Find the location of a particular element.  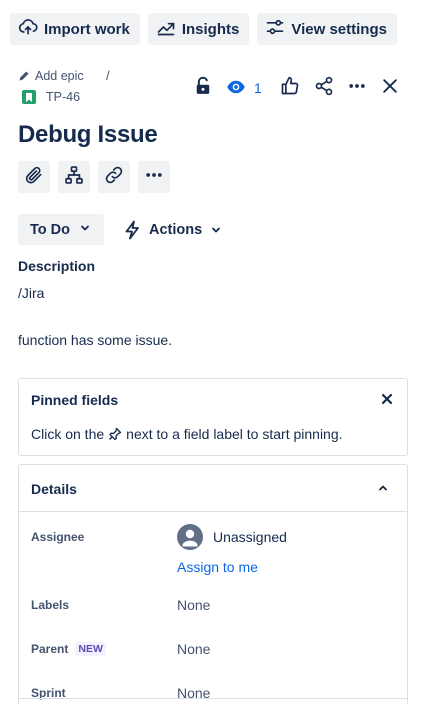

assignee-value: Unassigned is located at coordinates (250, 537).